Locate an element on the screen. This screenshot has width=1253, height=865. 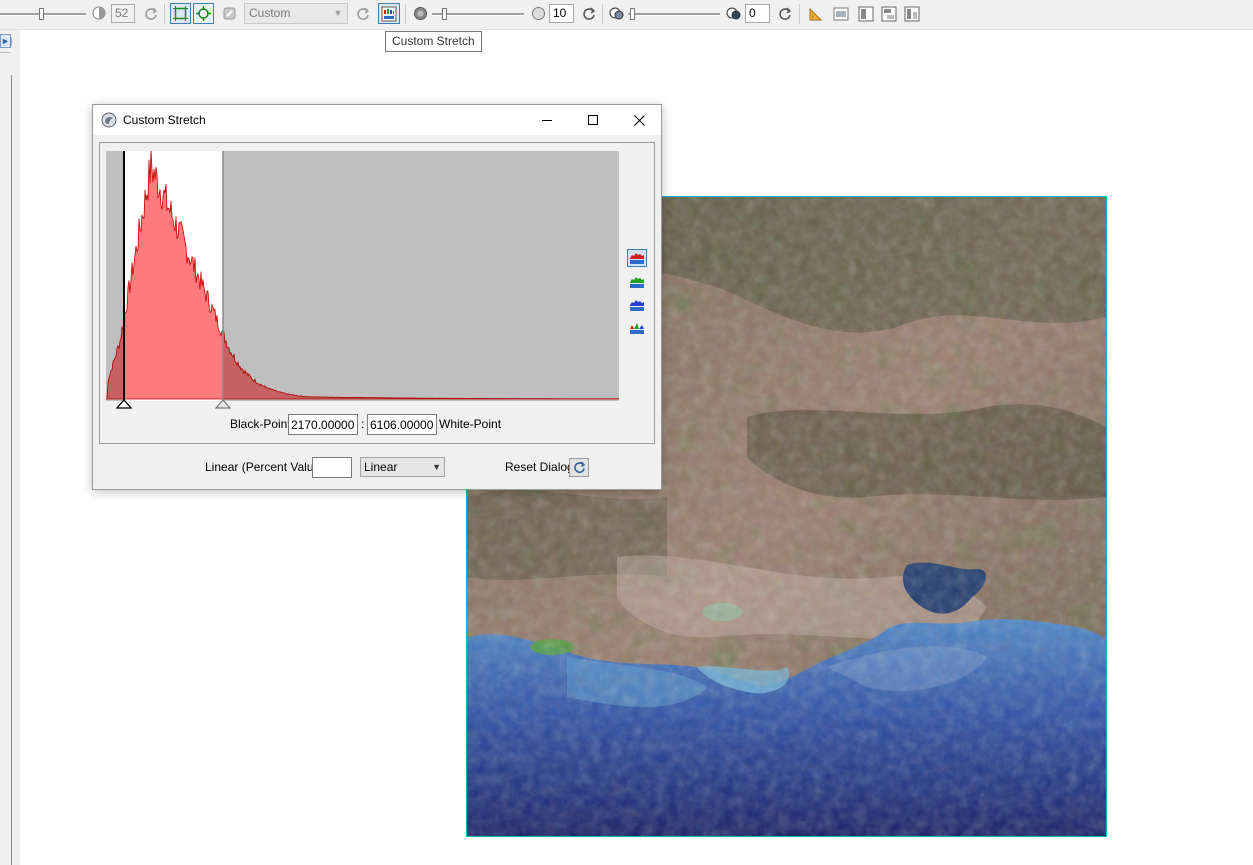
image-info-button is located at coordinates (840, 13).